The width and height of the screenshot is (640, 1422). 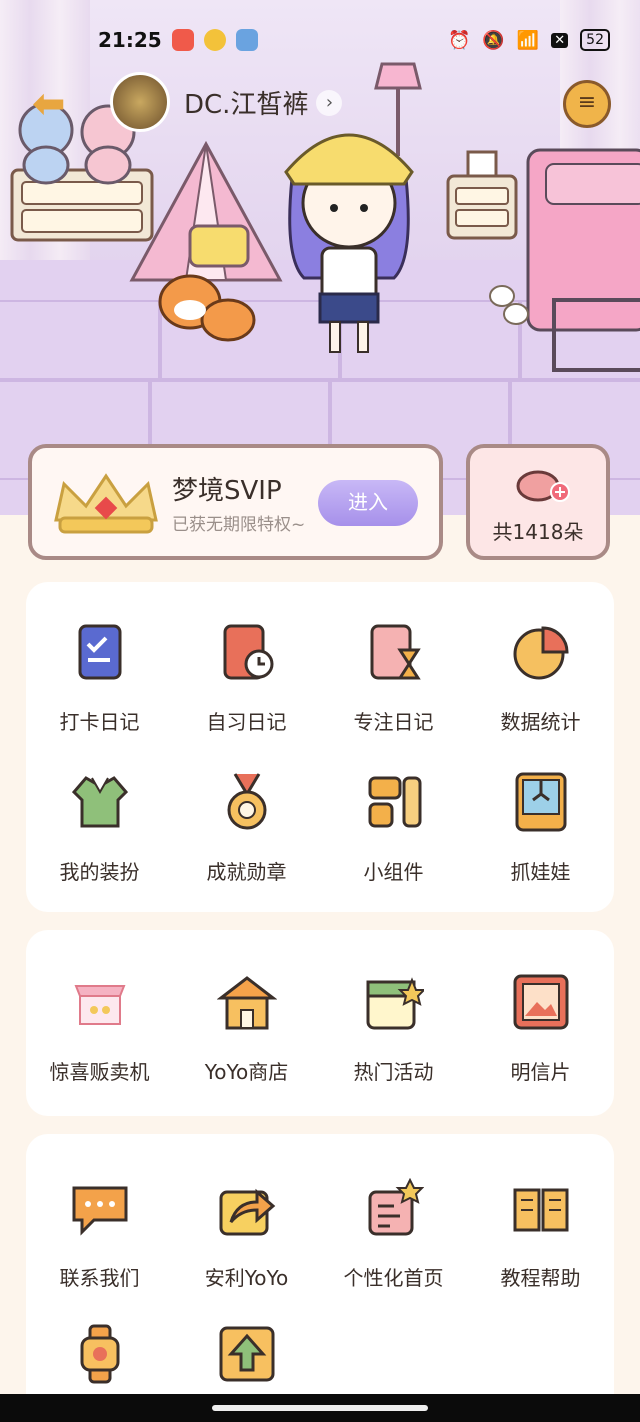 What do you see at coordinates (99, 652) in the screenshot?
I see `checkin-diary-icon` at bounding box center [99, 652].